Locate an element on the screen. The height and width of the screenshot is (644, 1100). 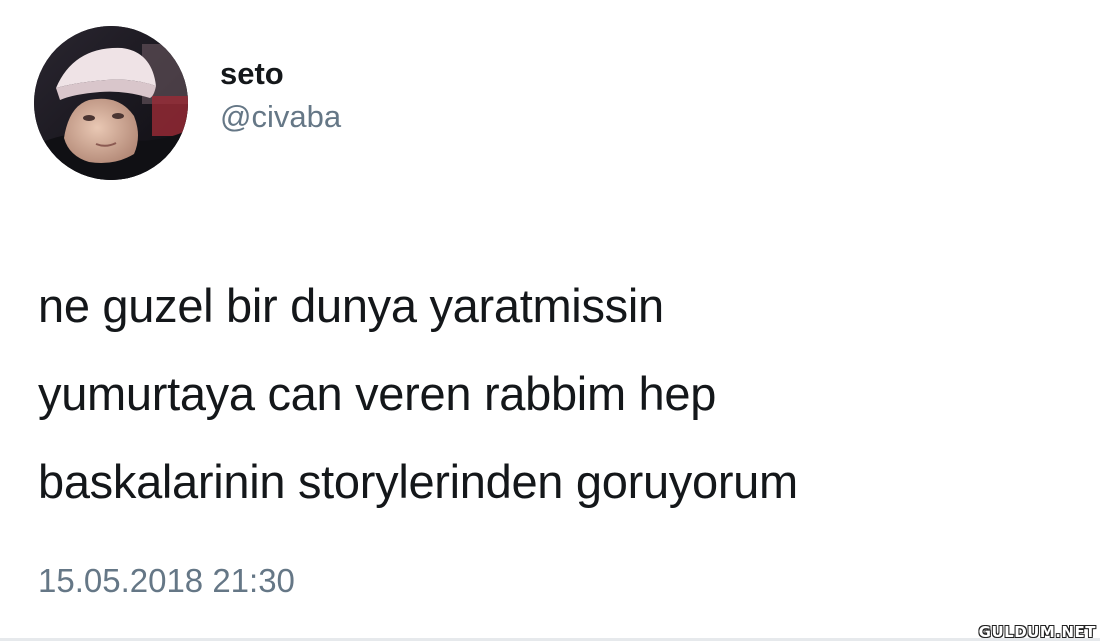
user-handle: @civaba is located at coordinates (280, 117).